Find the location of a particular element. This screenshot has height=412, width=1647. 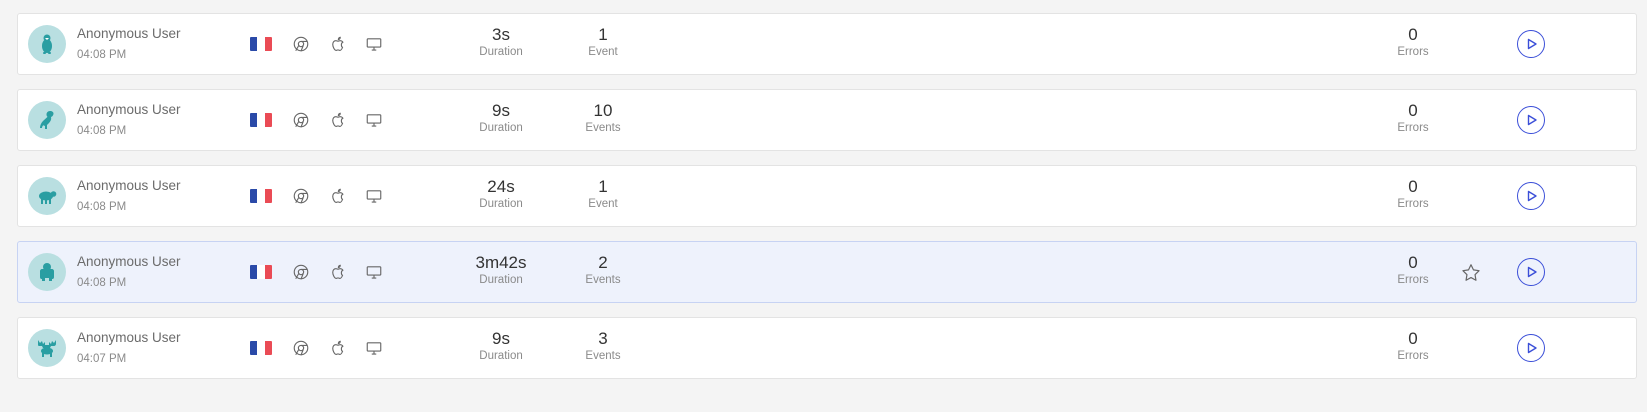

duration-stat: 3s Duration is located at coordinates (501, 42).